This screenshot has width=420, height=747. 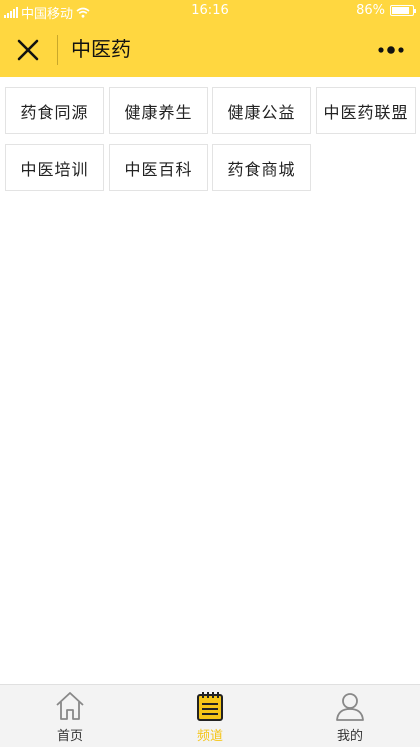 I want to click on battery-fill, so click(x=401, y=10).